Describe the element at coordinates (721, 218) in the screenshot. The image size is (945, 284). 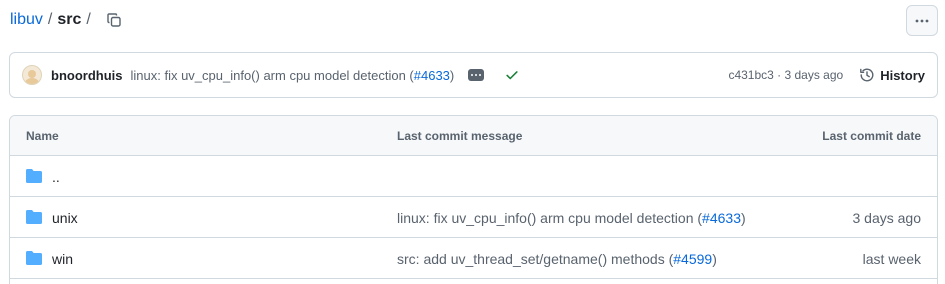
I see `row-pr-link: #4633` at that location.